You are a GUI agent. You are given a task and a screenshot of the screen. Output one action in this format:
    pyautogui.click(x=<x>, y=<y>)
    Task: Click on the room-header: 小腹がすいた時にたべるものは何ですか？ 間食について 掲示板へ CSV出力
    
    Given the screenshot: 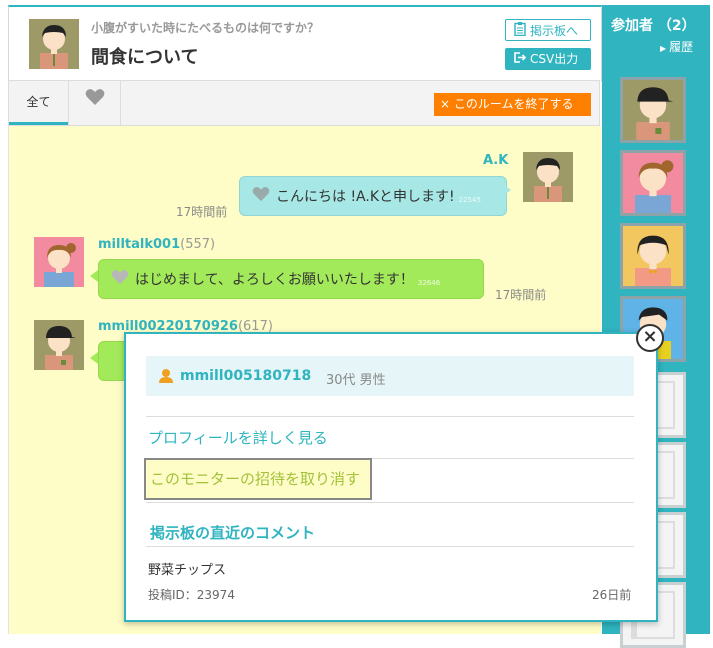 What is the action you would take?
    pyautogui.click(x=305, y=43)
    